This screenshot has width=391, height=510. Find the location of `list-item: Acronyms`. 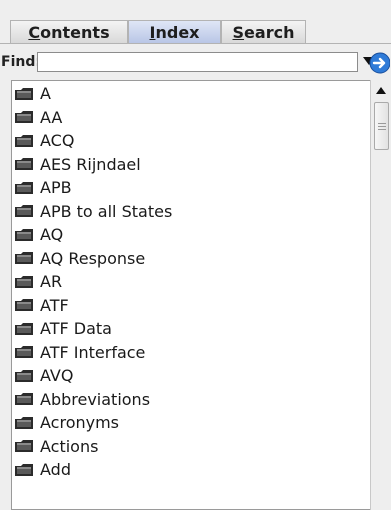

list-item: Acronyms is located at coordinates (66, 422).